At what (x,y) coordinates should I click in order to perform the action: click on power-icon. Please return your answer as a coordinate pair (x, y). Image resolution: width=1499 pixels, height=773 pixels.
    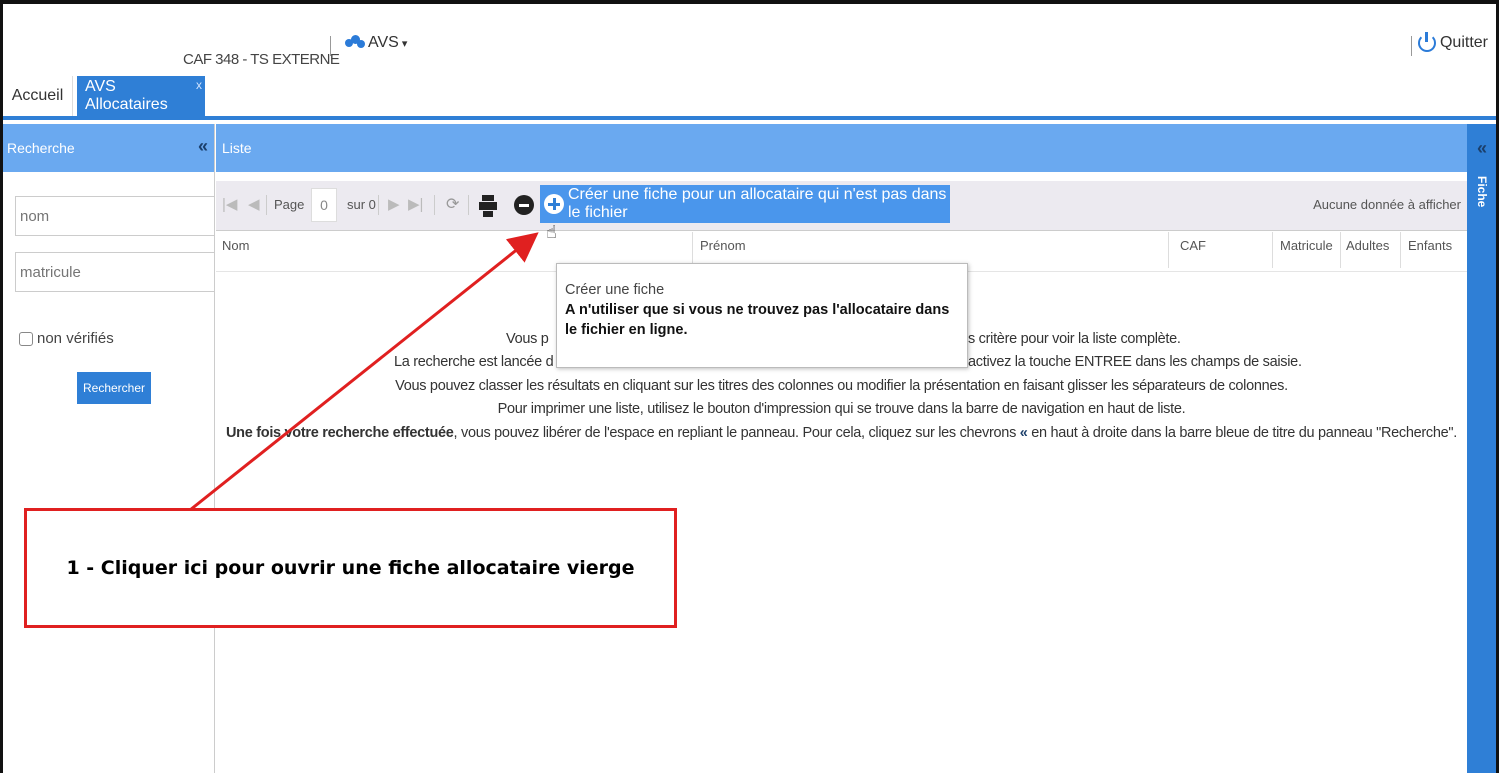
    Looking at the image, I should click on (1426, 42).